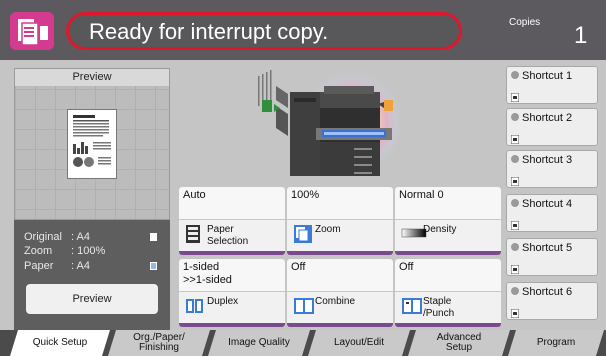 The width and height of the screenshot is (606, 356). I want to click on shortcut-1-label: Shortcut 1, so click(547, 76).